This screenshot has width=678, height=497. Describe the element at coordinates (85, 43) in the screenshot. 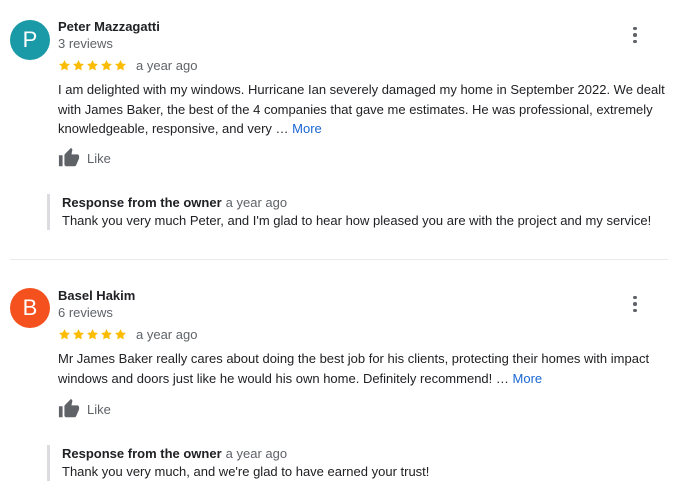

I see `review-count: 3 reviews` at that location.